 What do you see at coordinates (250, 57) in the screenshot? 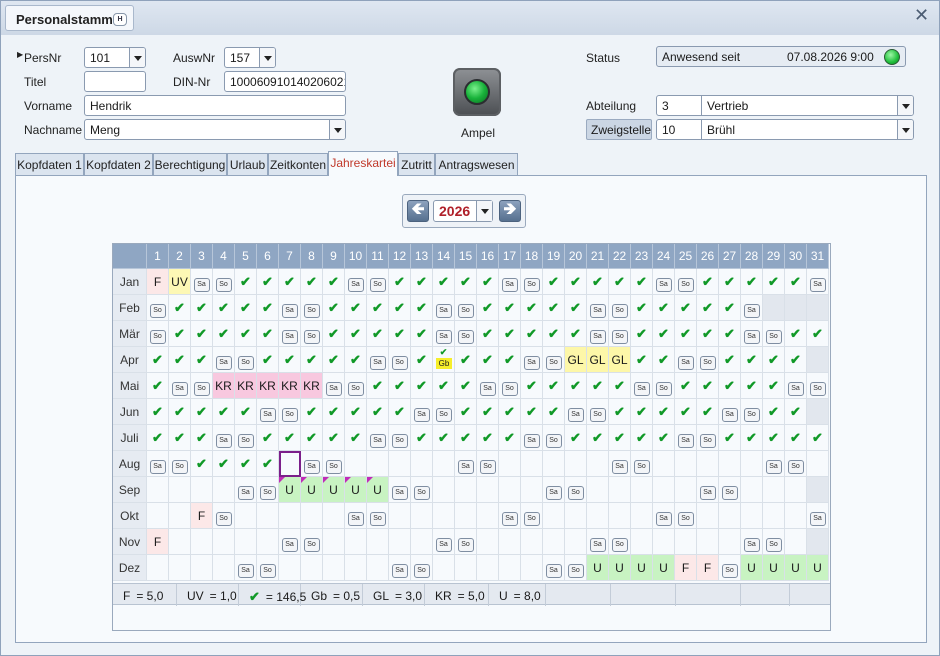
I see `auswnr-combobox: 157` at bounding box center [250, 57].